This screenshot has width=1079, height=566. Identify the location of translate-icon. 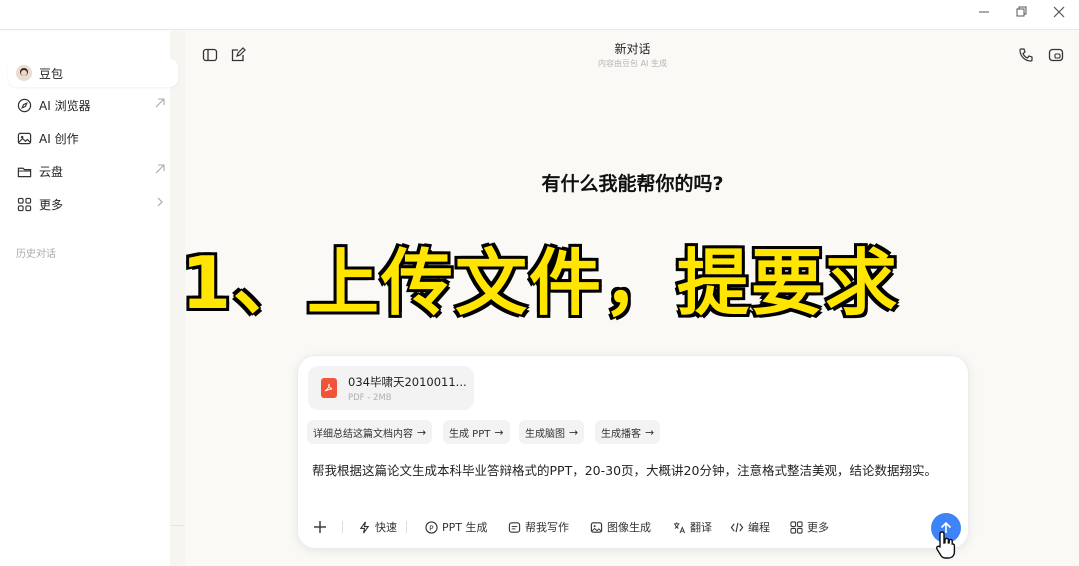
(679, 527).